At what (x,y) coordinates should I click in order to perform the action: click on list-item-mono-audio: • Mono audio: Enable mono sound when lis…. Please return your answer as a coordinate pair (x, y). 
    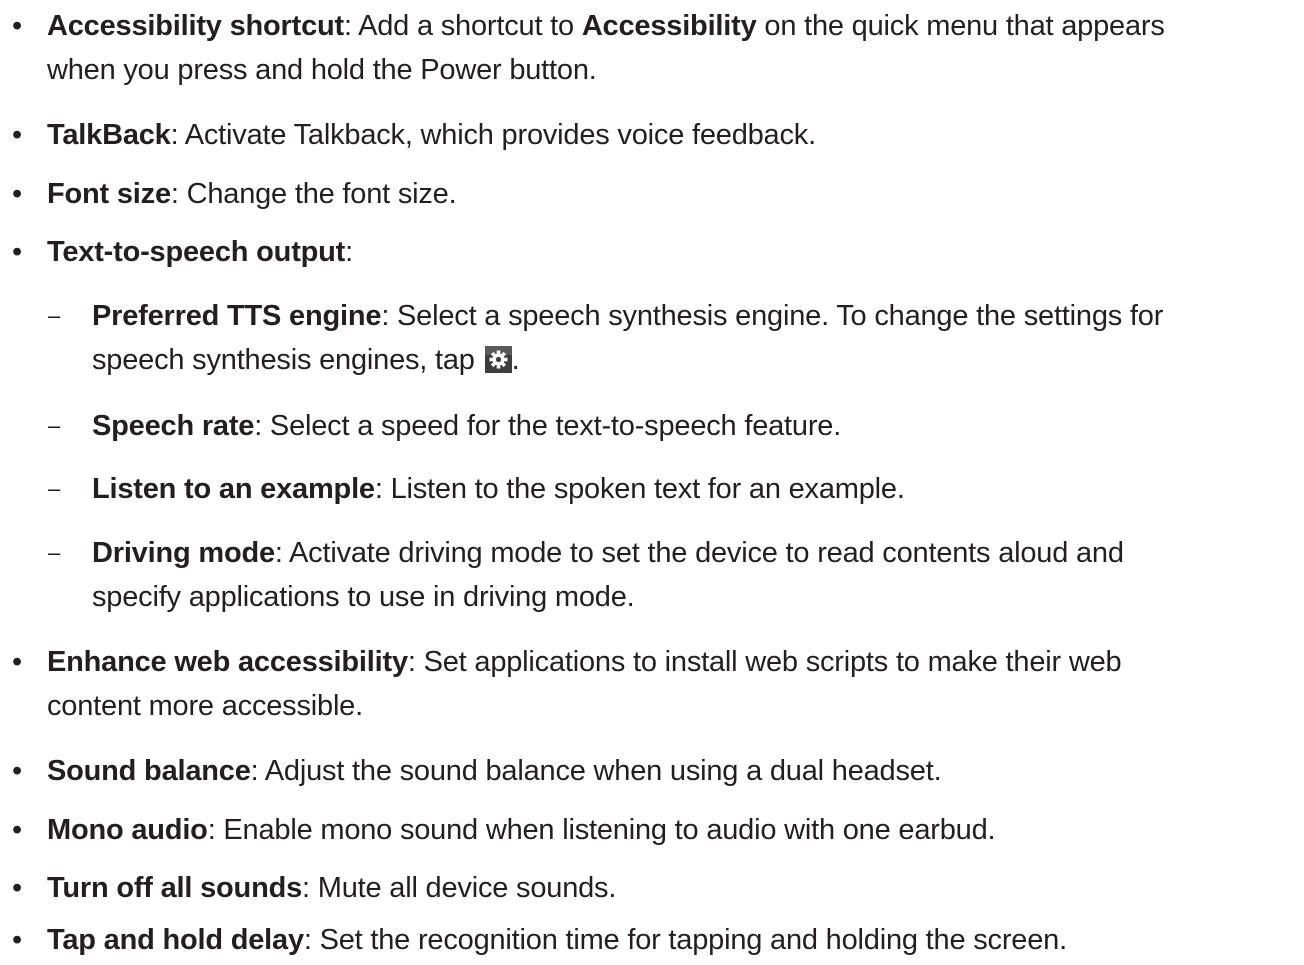
    Looking at the image, I should click on (504, 830).